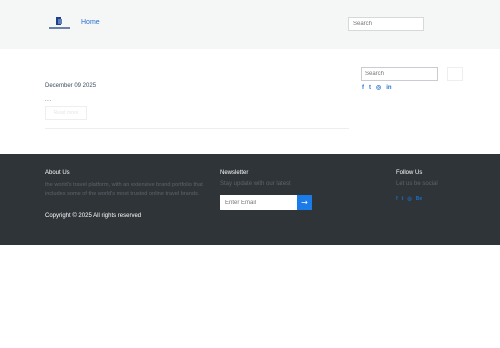 Image resolution: width=500 pixels, height=348 pixels. What do you see at coordinates (59, 28) in the screenshot?
I see `logo-wordmark` at bounding box center [59, 28].